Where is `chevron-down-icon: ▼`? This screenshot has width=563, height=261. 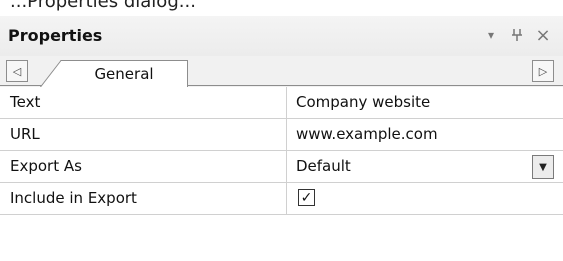
chevron-down-icon: ▼ is located at coordinates (543, 167).